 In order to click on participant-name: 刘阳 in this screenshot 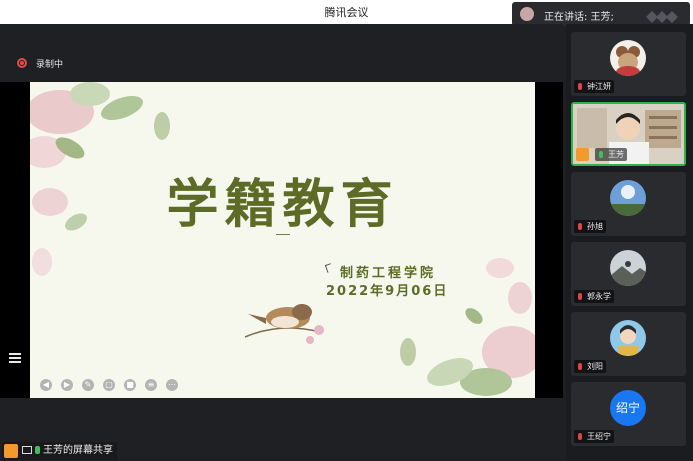, I will do `click(590, 366)`.